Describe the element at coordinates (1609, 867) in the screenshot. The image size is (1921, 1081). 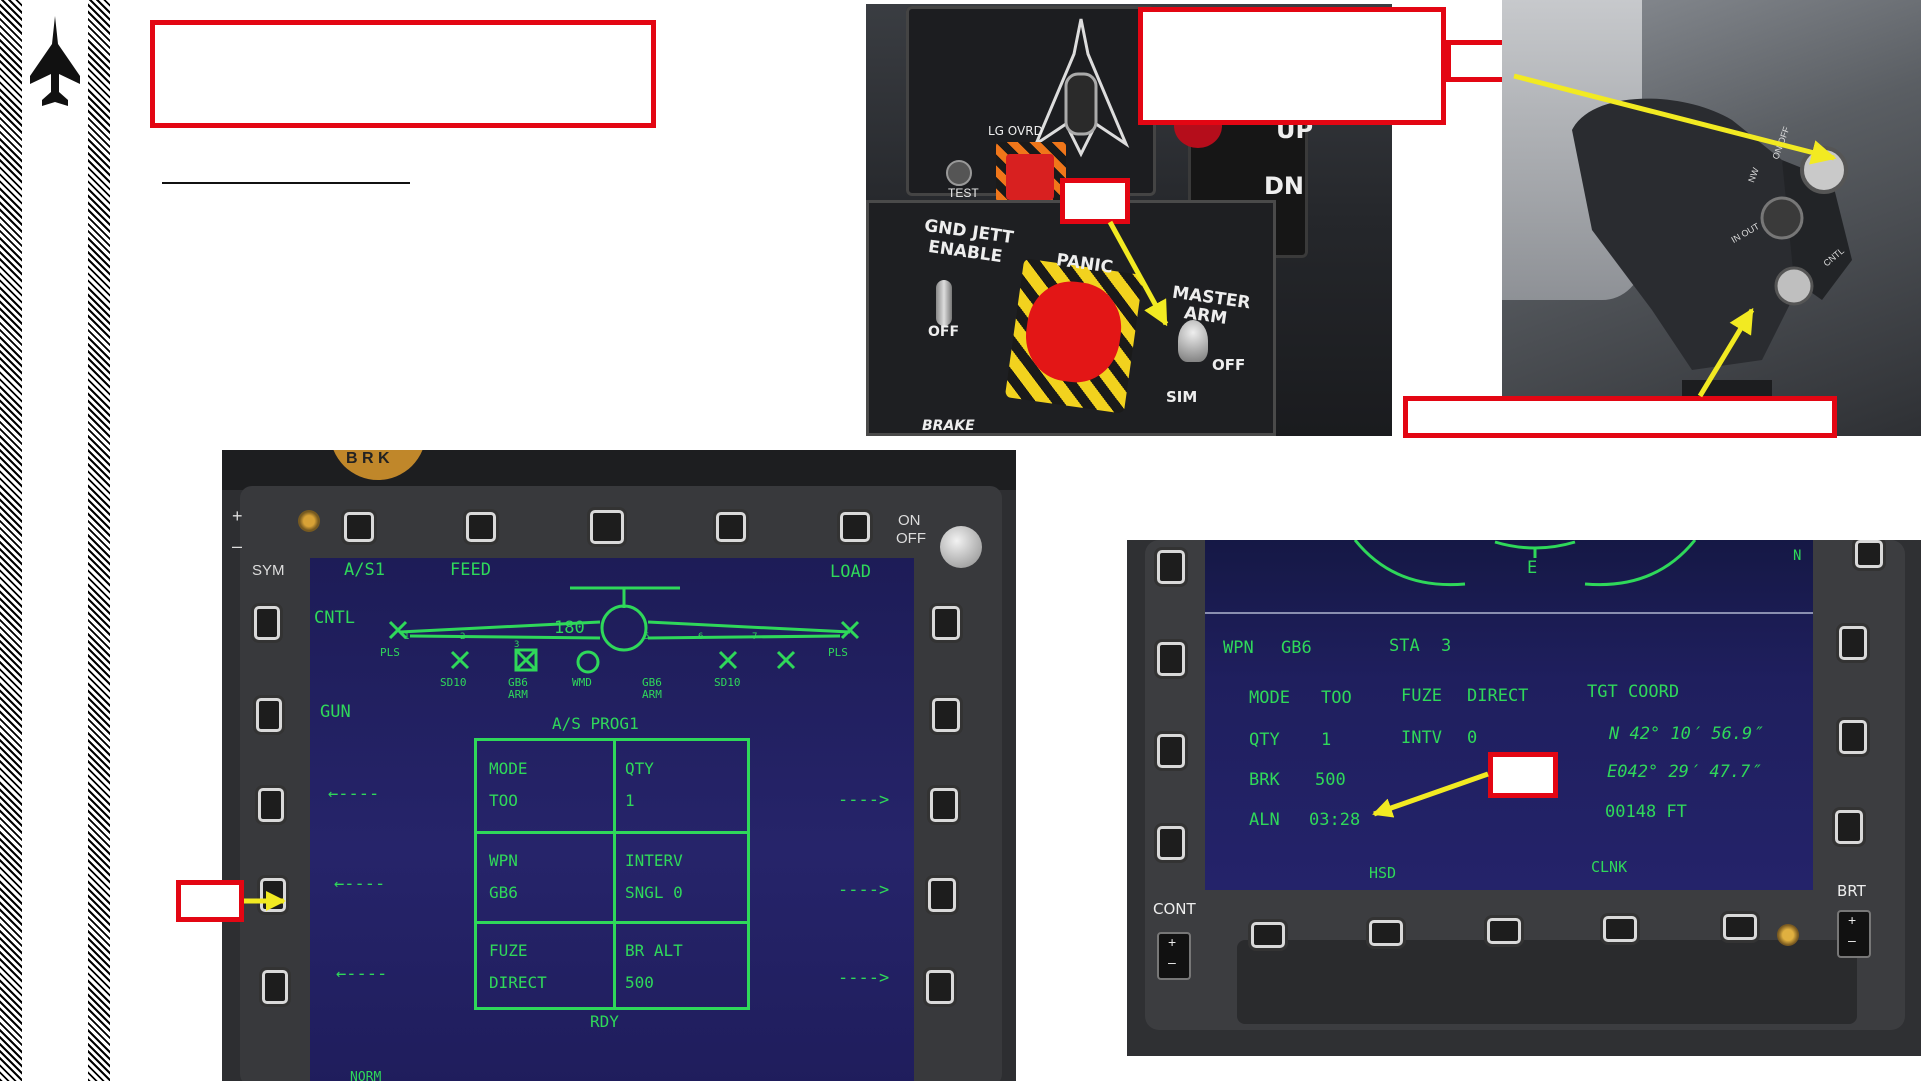
I see `clnk-page: CLNK` at that location.